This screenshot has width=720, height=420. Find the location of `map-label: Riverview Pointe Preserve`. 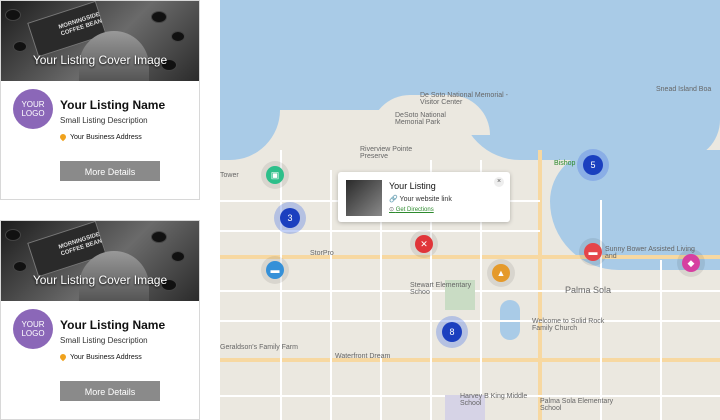

map-label: Riverview Pointe Preserve is located at coordinates (386, 153).